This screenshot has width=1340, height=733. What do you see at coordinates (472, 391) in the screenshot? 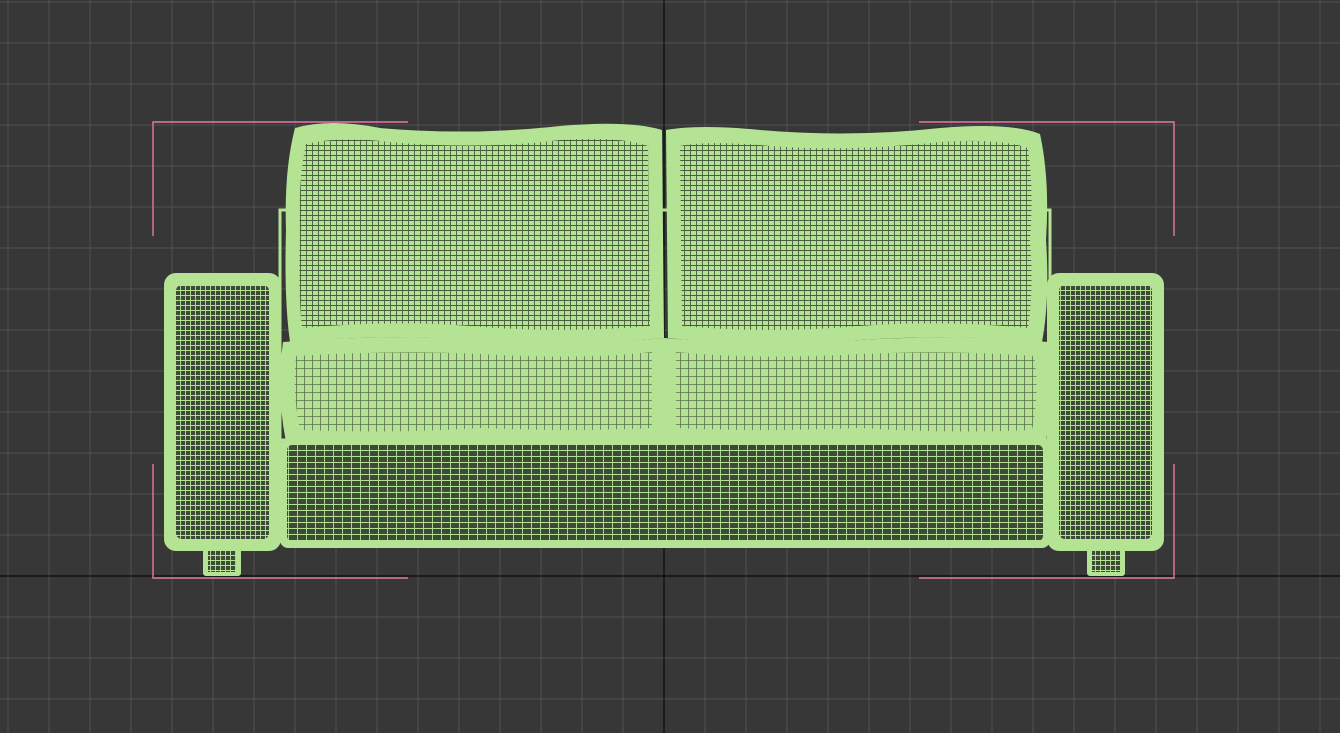
I see `seat-cushion-left` at bounding box center [472, 391].